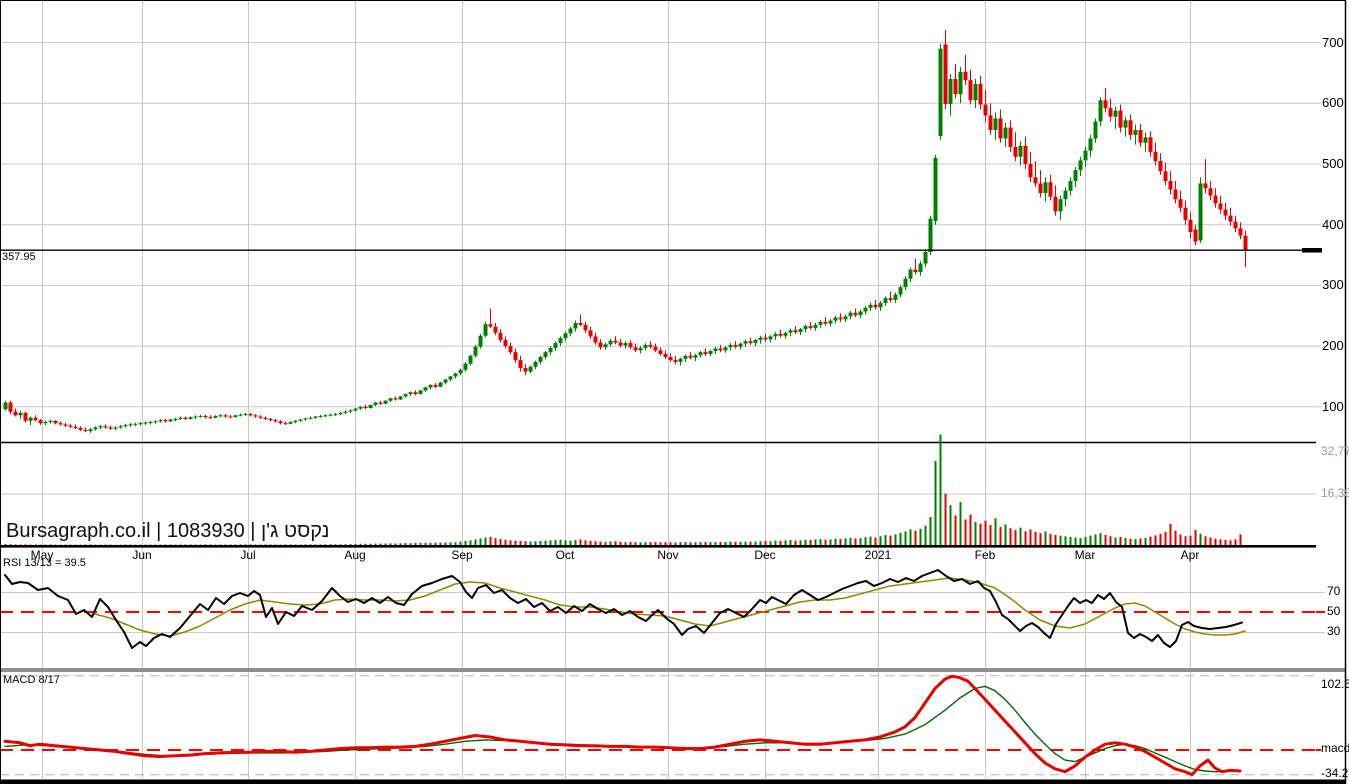 The width and height of the screenshot is (1349, 784). Describe the element at coordinates (668, 555) in the screenshot. I see `month-label: Nov` at that location.